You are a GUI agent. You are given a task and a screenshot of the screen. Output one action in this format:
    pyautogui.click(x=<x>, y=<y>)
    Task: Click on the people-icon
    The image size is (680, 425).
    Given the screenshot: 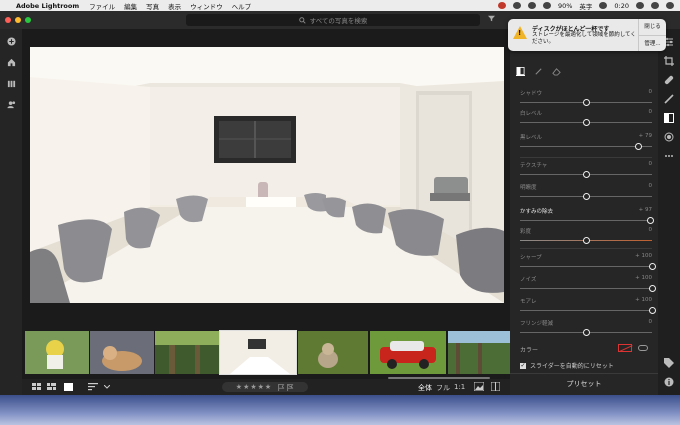 What is the action you would take?
    pyautogui.click(x=11, y=104)
    